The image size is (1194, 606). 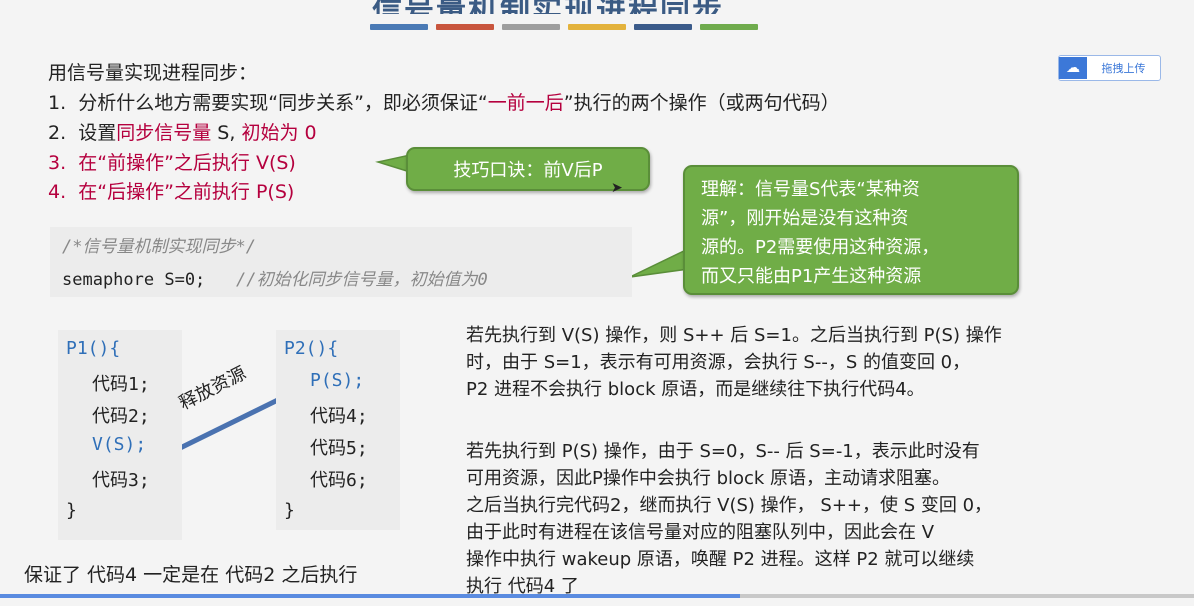 I want to click on code-declaration: semaphore S=0; //初始化同步信号量，初始值为0, so click(x=275, y=280).